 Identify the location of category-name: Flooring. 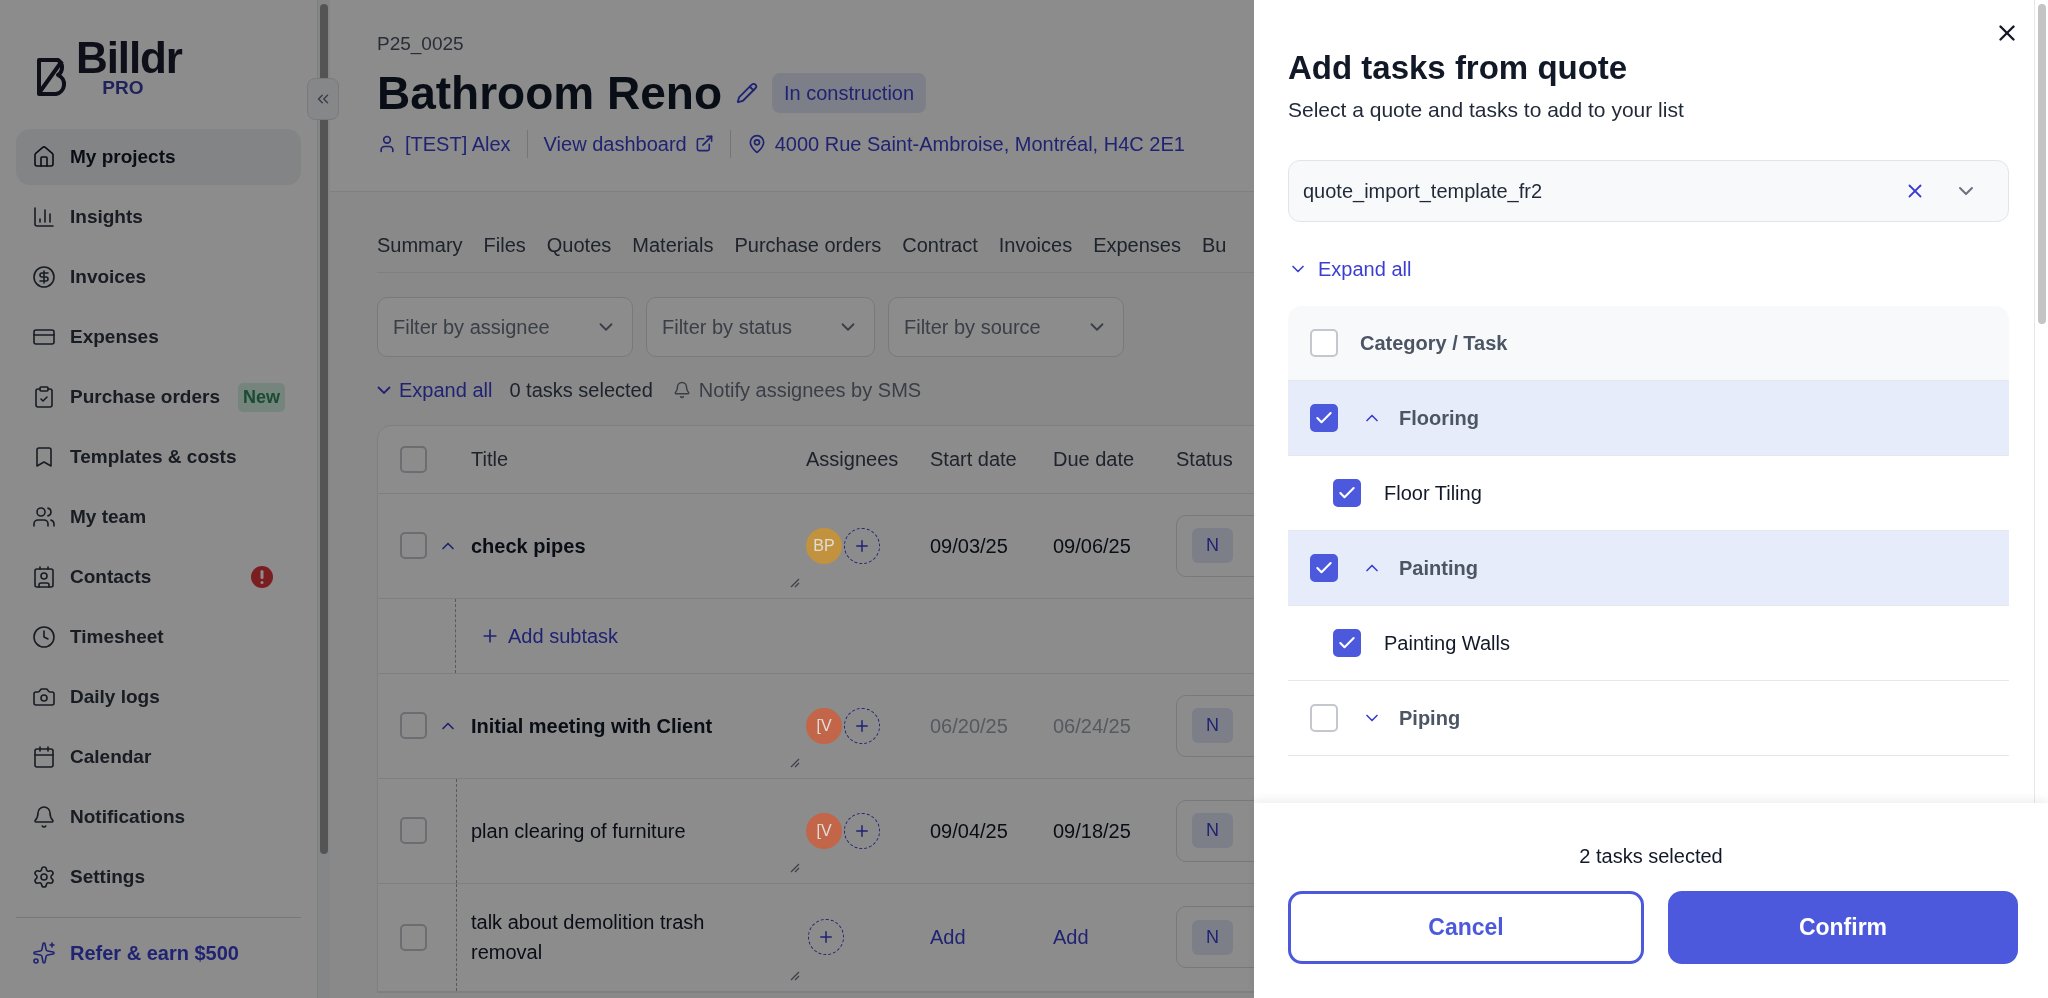
(1439, 418).